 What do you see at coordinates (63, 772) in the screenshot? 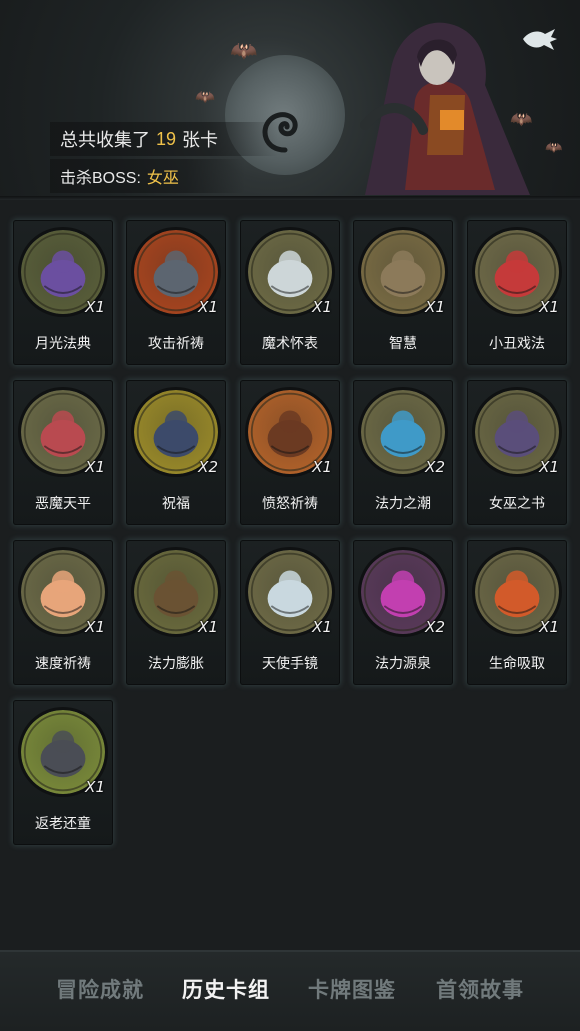
I see `card-item: X1 返老还童` at bounding box center [63, 772].